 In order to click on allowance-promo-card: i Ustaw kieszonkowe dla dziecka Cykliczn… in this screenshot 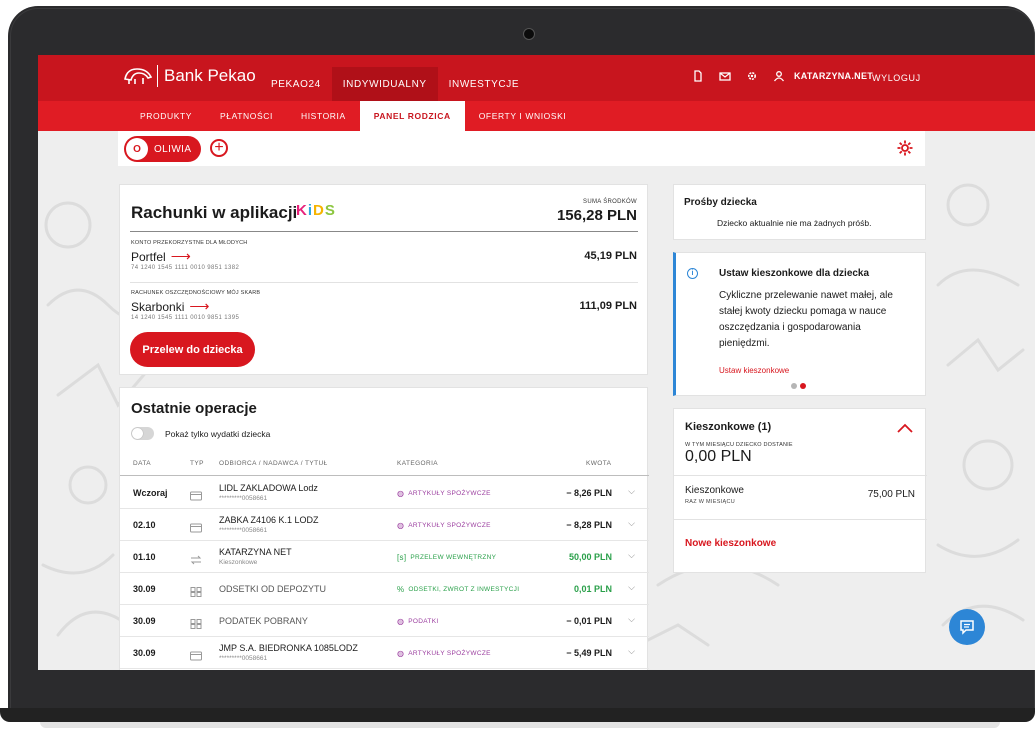, I will do `click(799, 324)`.